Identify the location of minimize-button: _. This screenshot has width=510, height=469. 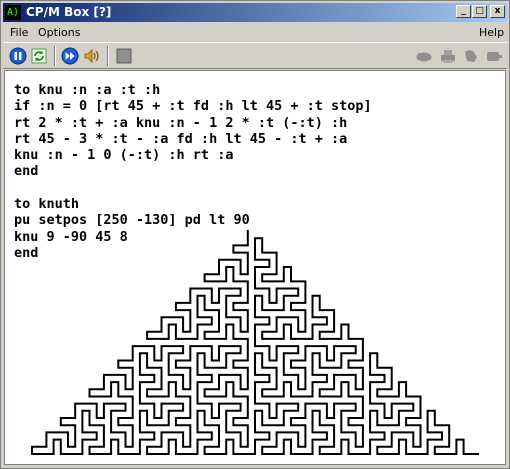
(463, 11).